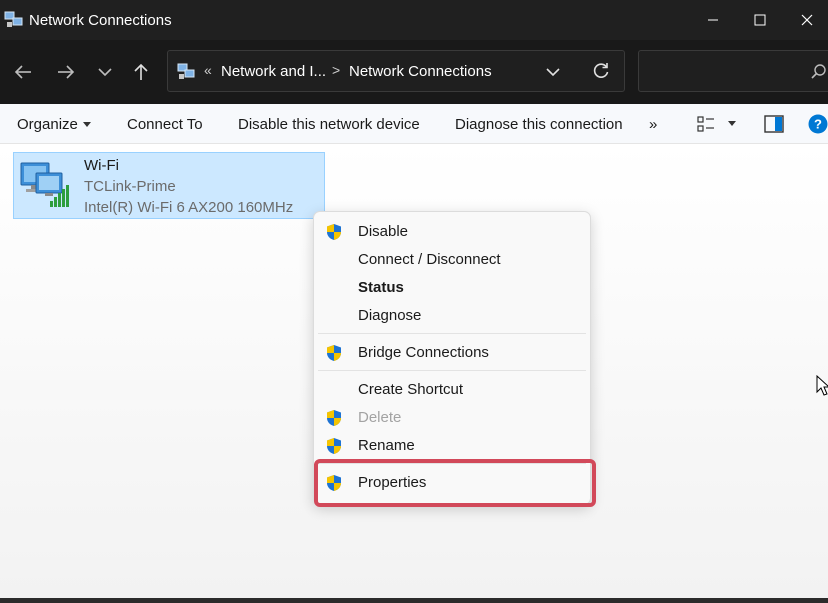 This screenshot has width=828, height=603. Describe the element at coordinates (601, 71) in the screenshot. I see `refresh-icon` at that location.